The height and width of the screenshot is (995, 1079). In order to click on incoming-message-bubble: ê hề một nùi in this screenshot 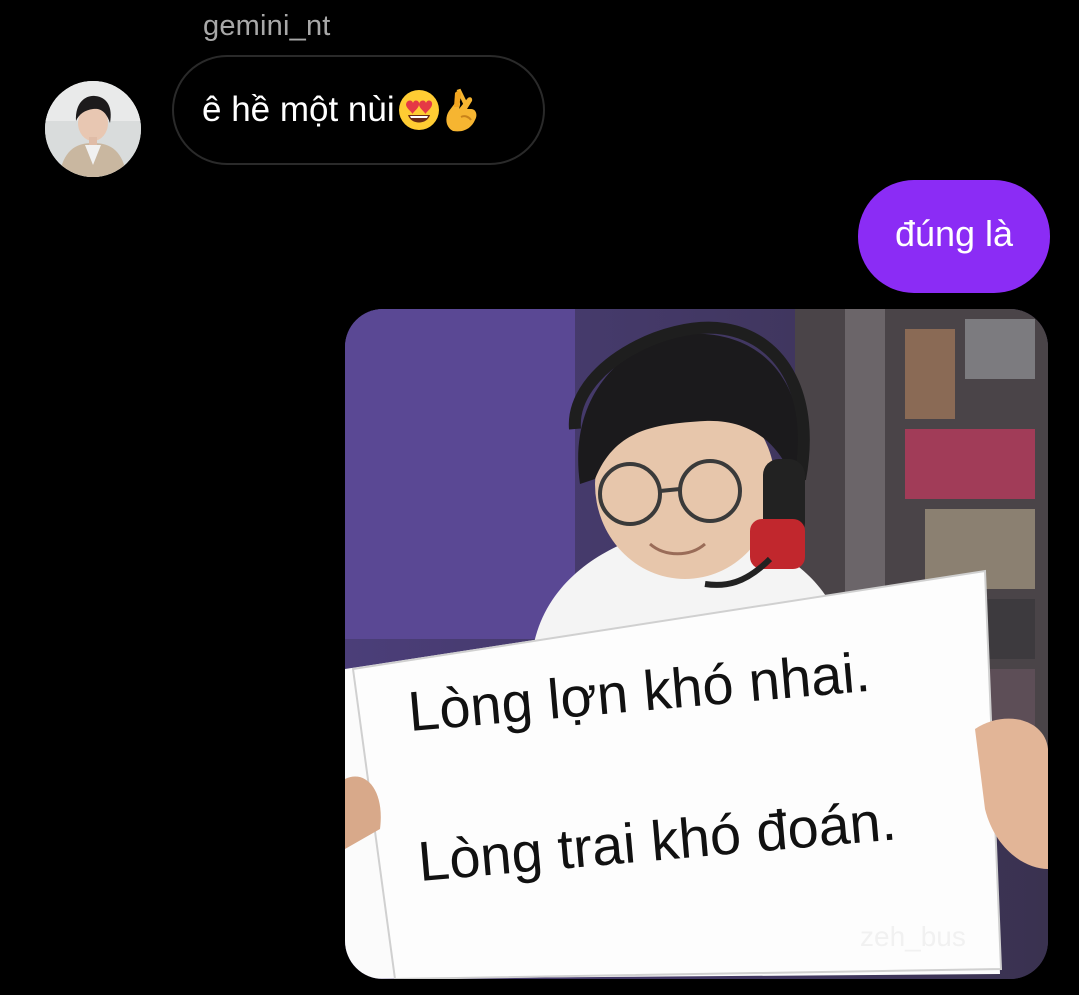, I will do `click(358, 110)`.